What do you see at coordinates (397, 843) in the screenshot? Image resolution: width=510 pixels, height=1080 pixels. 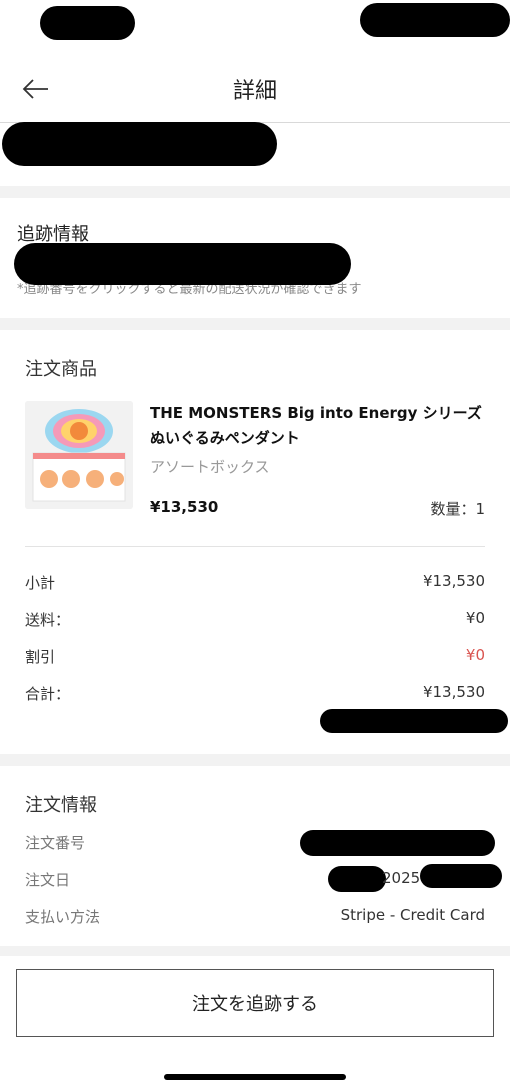 I see `redacted-order-number` at bounding box center [397, 843].